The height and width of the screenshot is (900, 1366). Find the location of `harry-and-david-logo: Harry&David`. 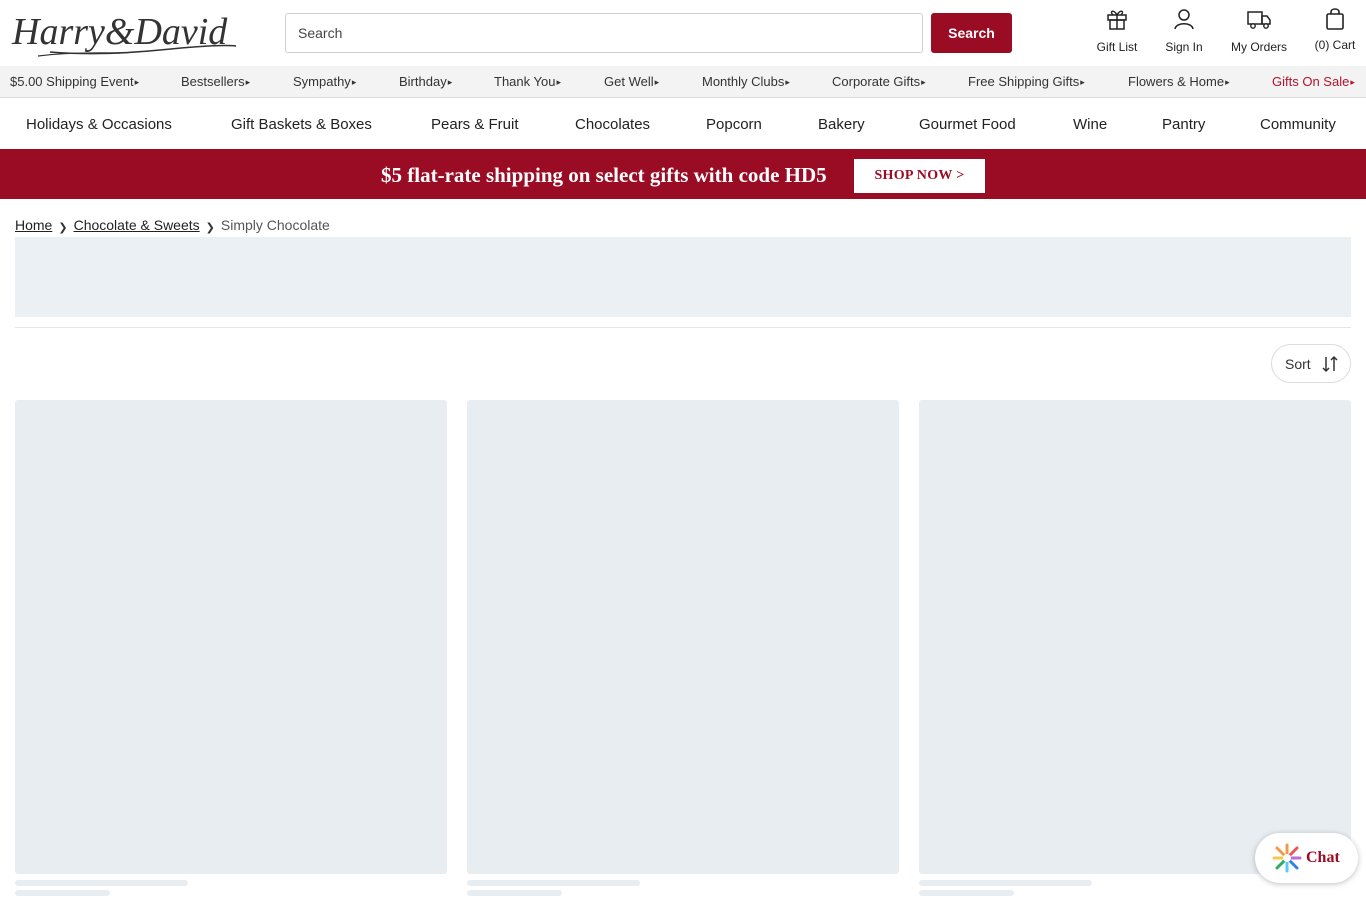

harry-and-david-logo: Harry&David is located at coordinates (125, 32).